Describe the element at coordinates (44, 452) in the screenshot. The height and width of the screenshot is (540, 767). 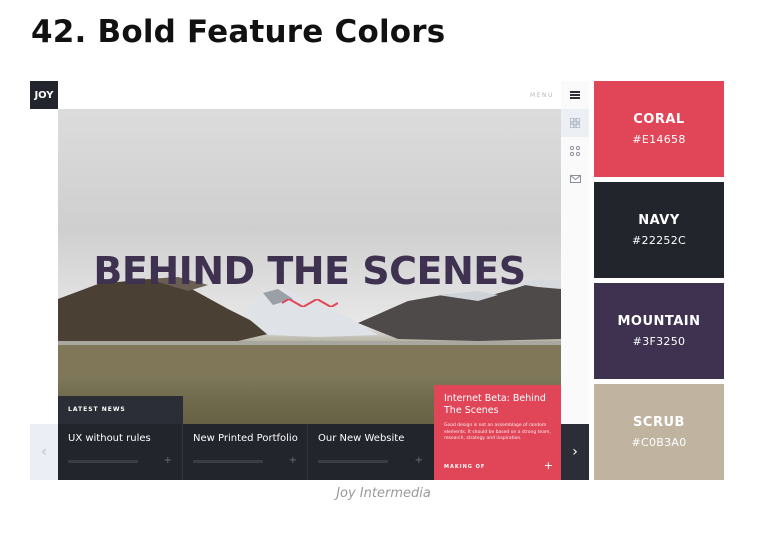
I see `prev-arrow-button: ‹` at that location.